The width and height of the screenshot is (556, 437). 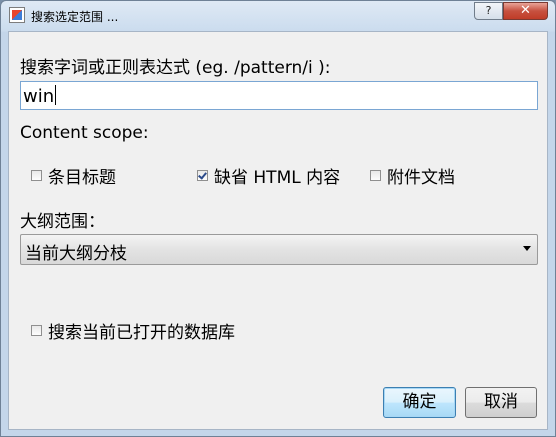 I want to click on search-input-value: win, so click(x=39, y=96).